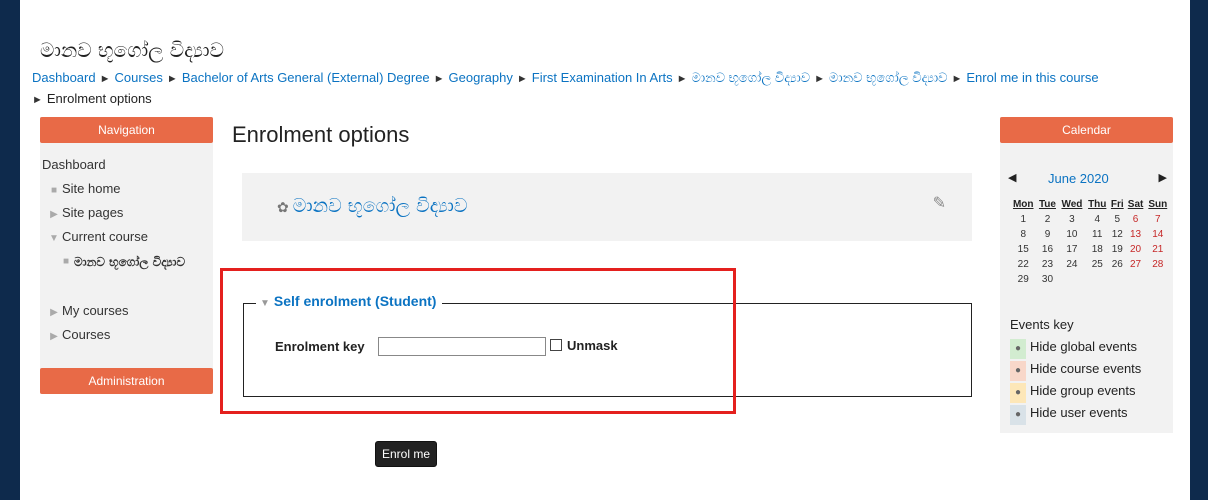  Describe the element at coordinates (54, 238) in the screenshot. I see `collapse-arrow-icon: ▼` at that location.